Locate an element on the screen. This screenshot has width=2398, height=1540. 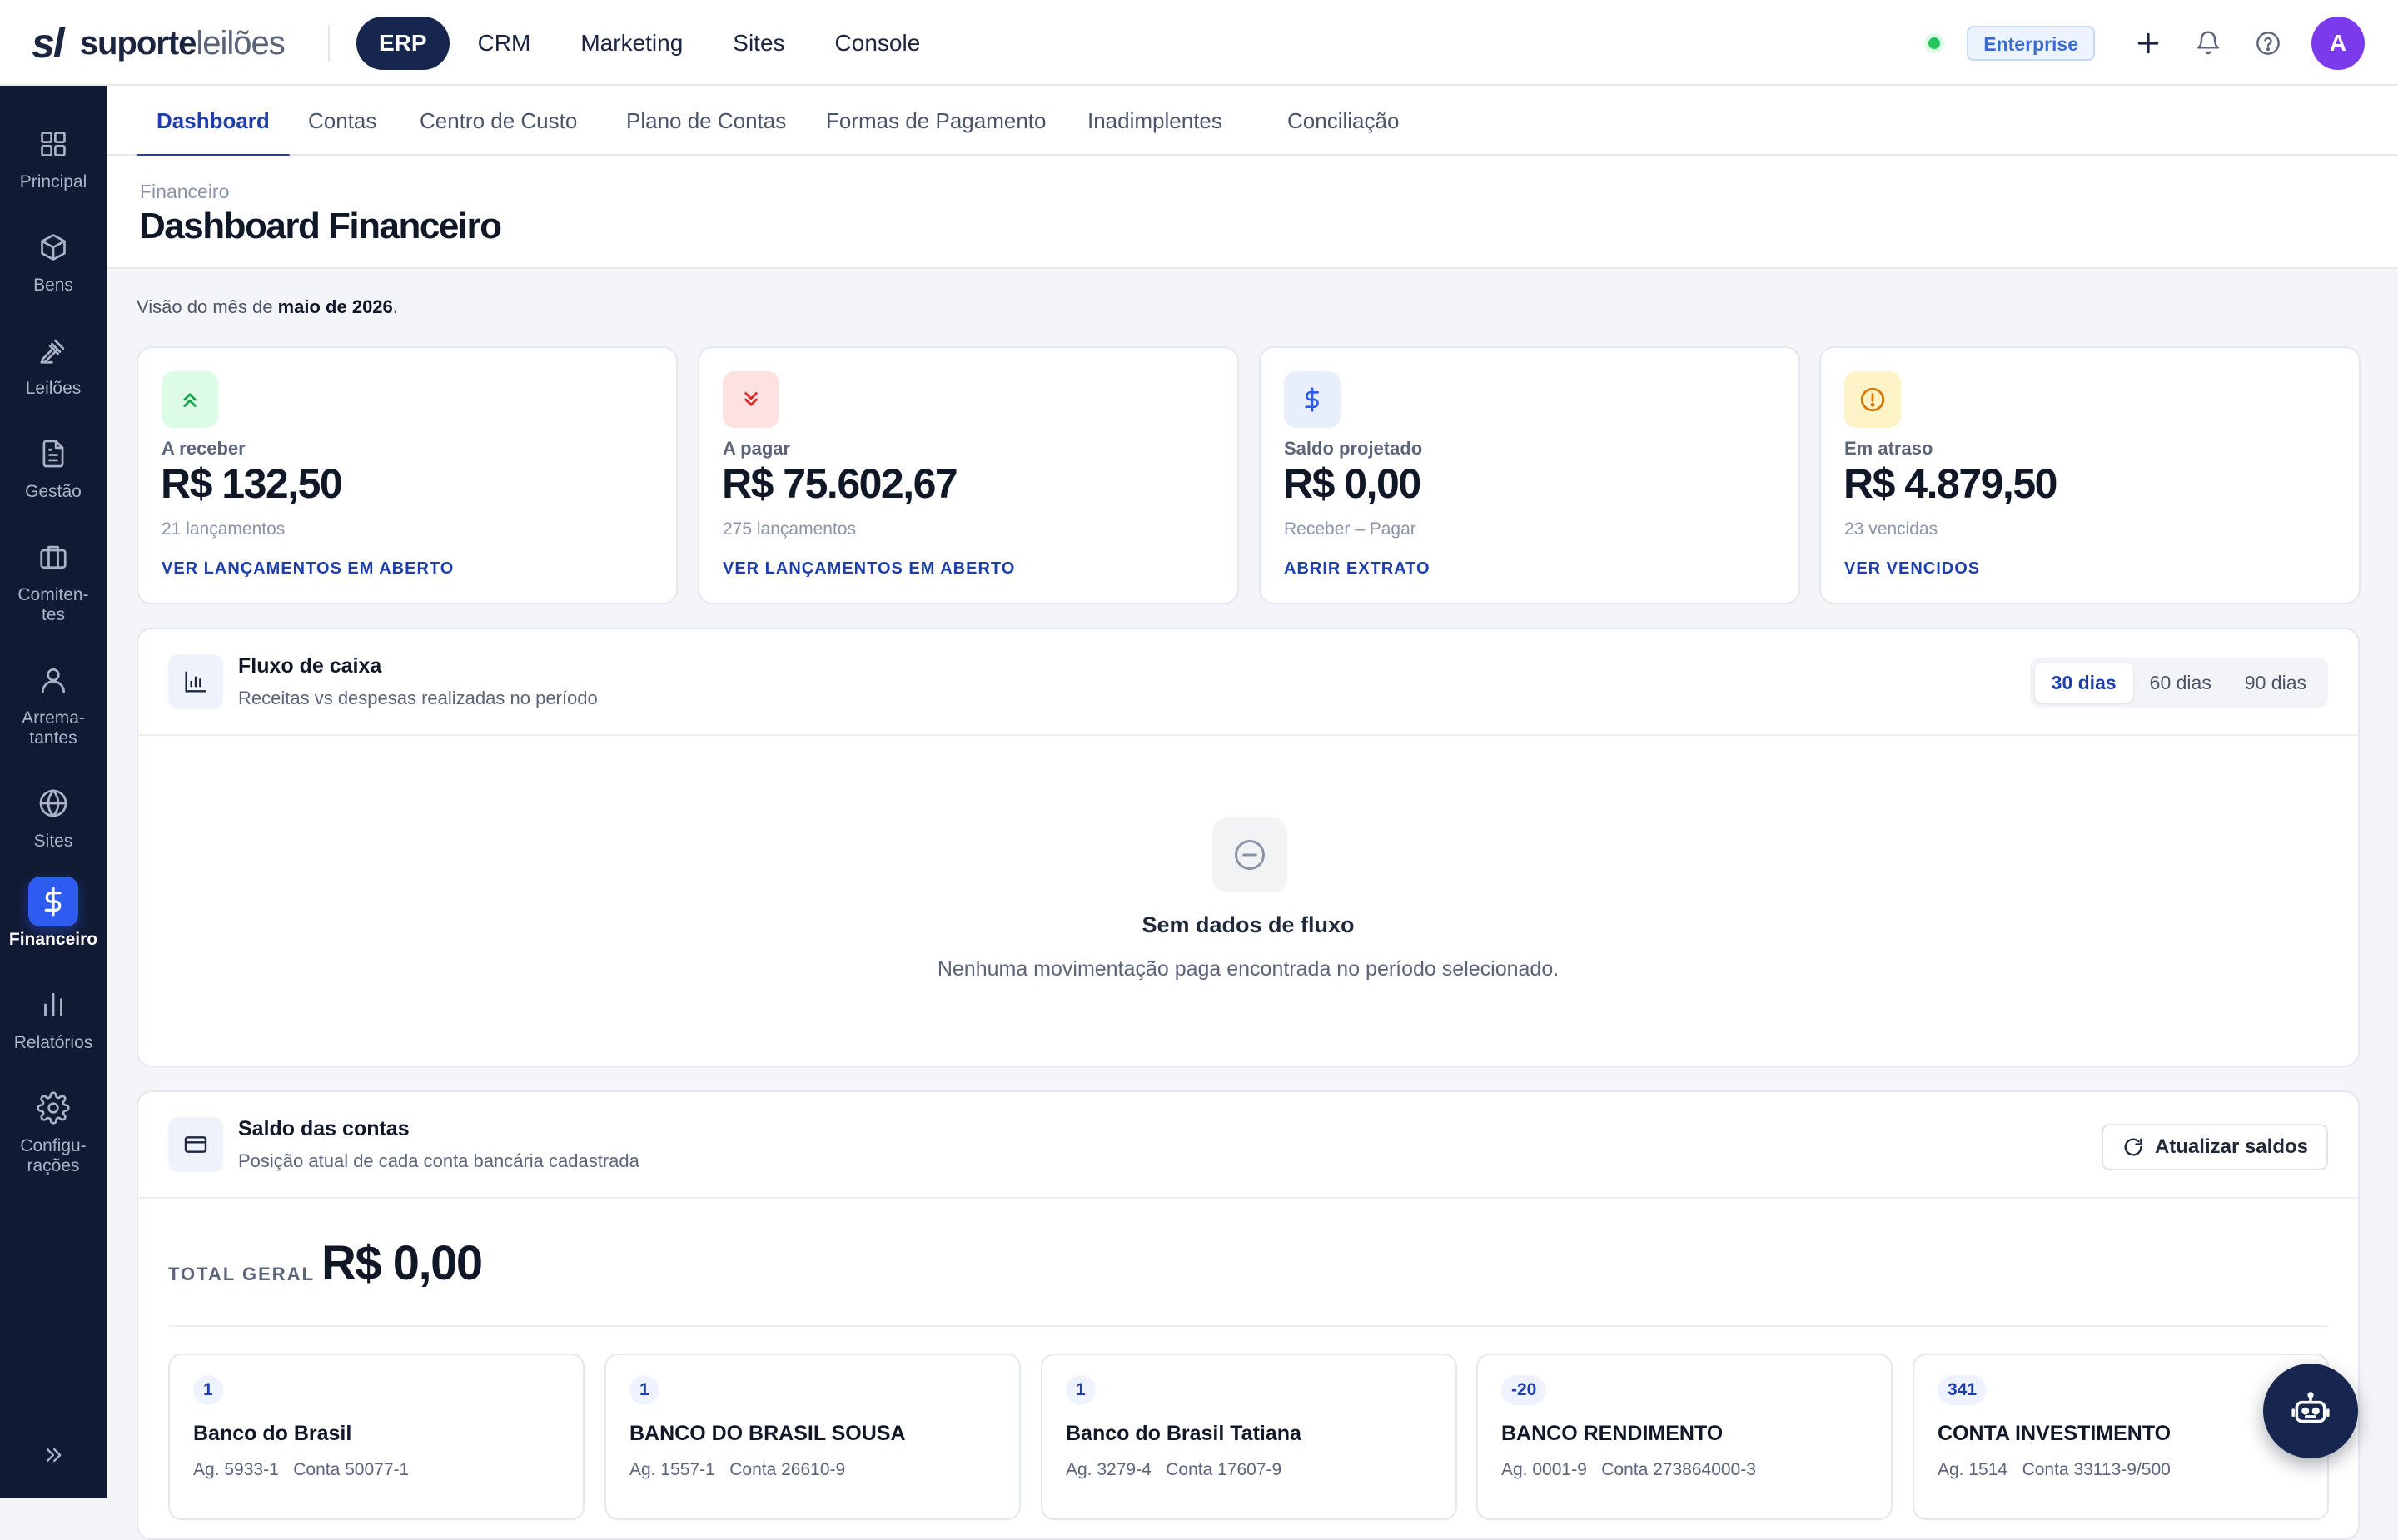
sidebar-item-label: Configu- rações is located at coordinates (53, 1155).